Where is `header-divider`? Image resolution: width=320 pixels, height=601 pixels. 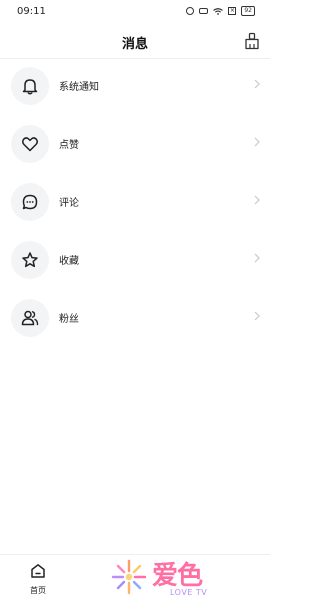
header-divider is located at coordinates (135, 58).